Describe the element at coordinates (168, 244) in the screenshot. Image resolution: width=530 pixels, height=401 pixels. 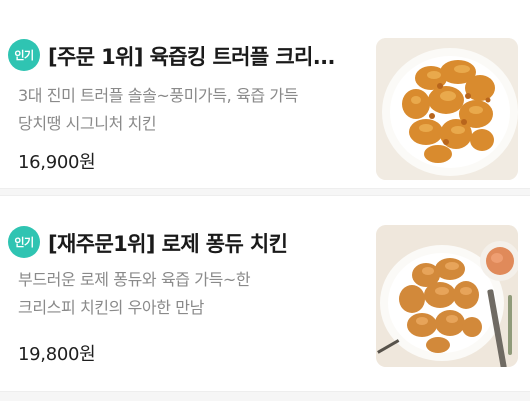
I see `menu-item-title: [재주문1위] 로제 퐁듀 치킨` at that location.